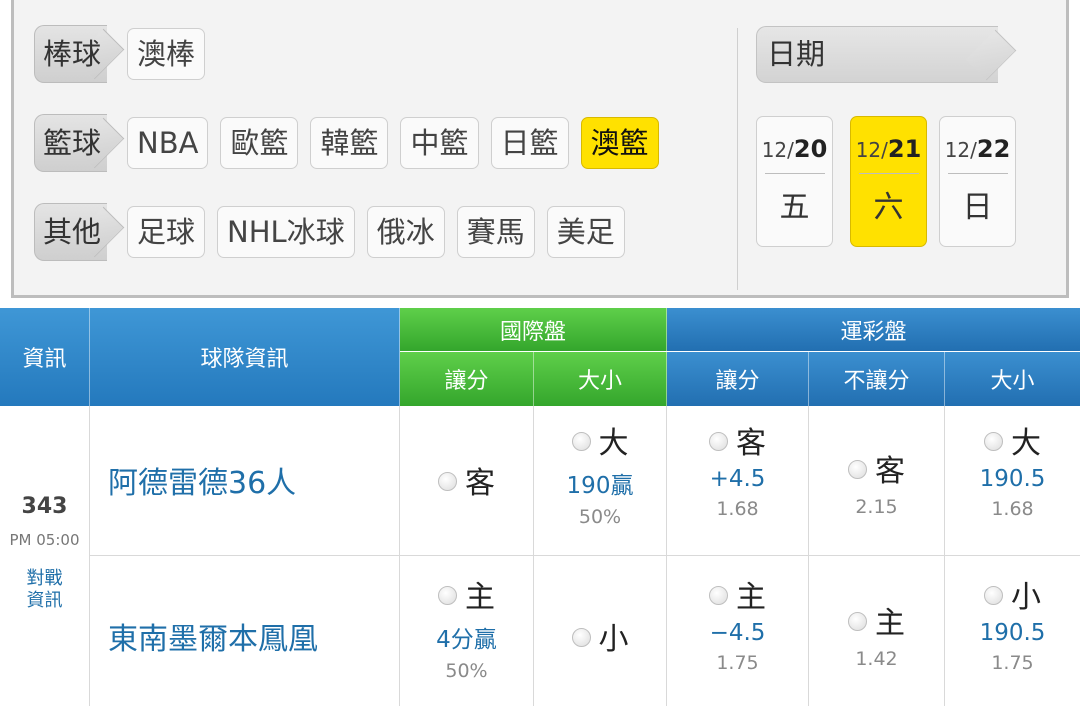 The image size is (1080, 706). What do you see at coordinates (286, 232) in the screenshot?
I see `league-chip: NHL冰球` at bounding box center [286, 232].